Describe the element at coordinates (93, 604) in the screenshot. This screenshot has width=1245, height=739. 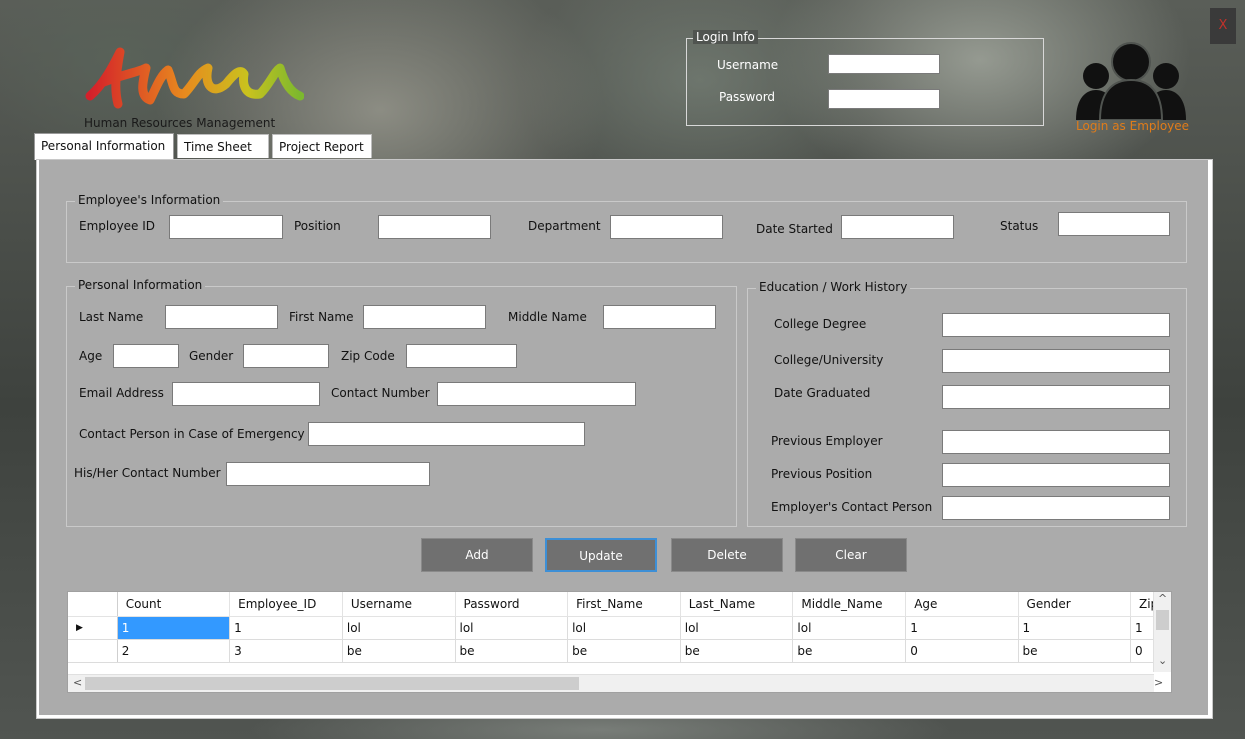
I see `row-header-corner` at that location.